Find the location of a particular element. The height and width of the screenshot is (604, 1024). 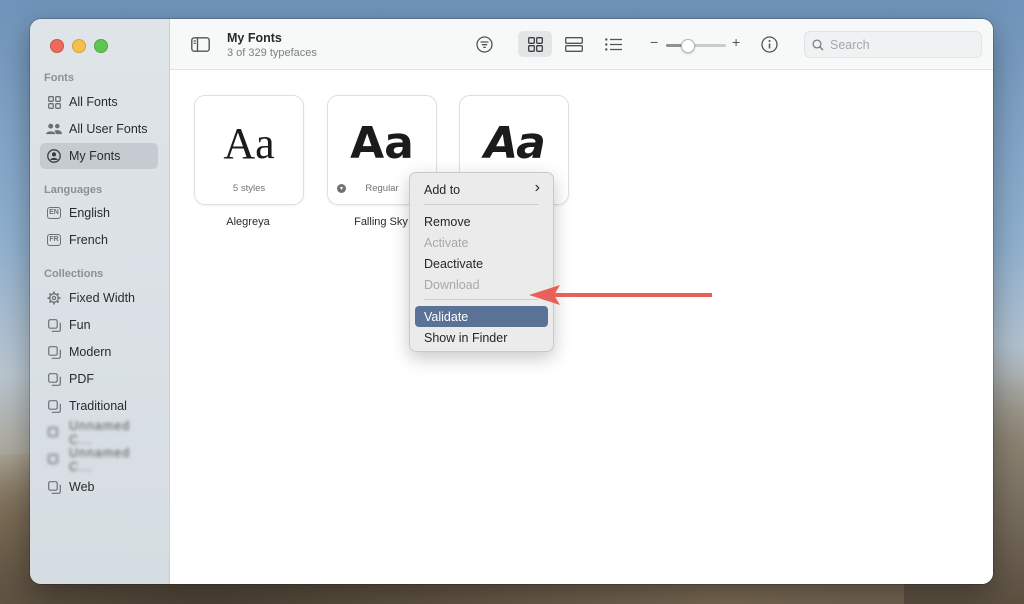

sidebar-item-label: PDF is located at coordinates (81, 379).